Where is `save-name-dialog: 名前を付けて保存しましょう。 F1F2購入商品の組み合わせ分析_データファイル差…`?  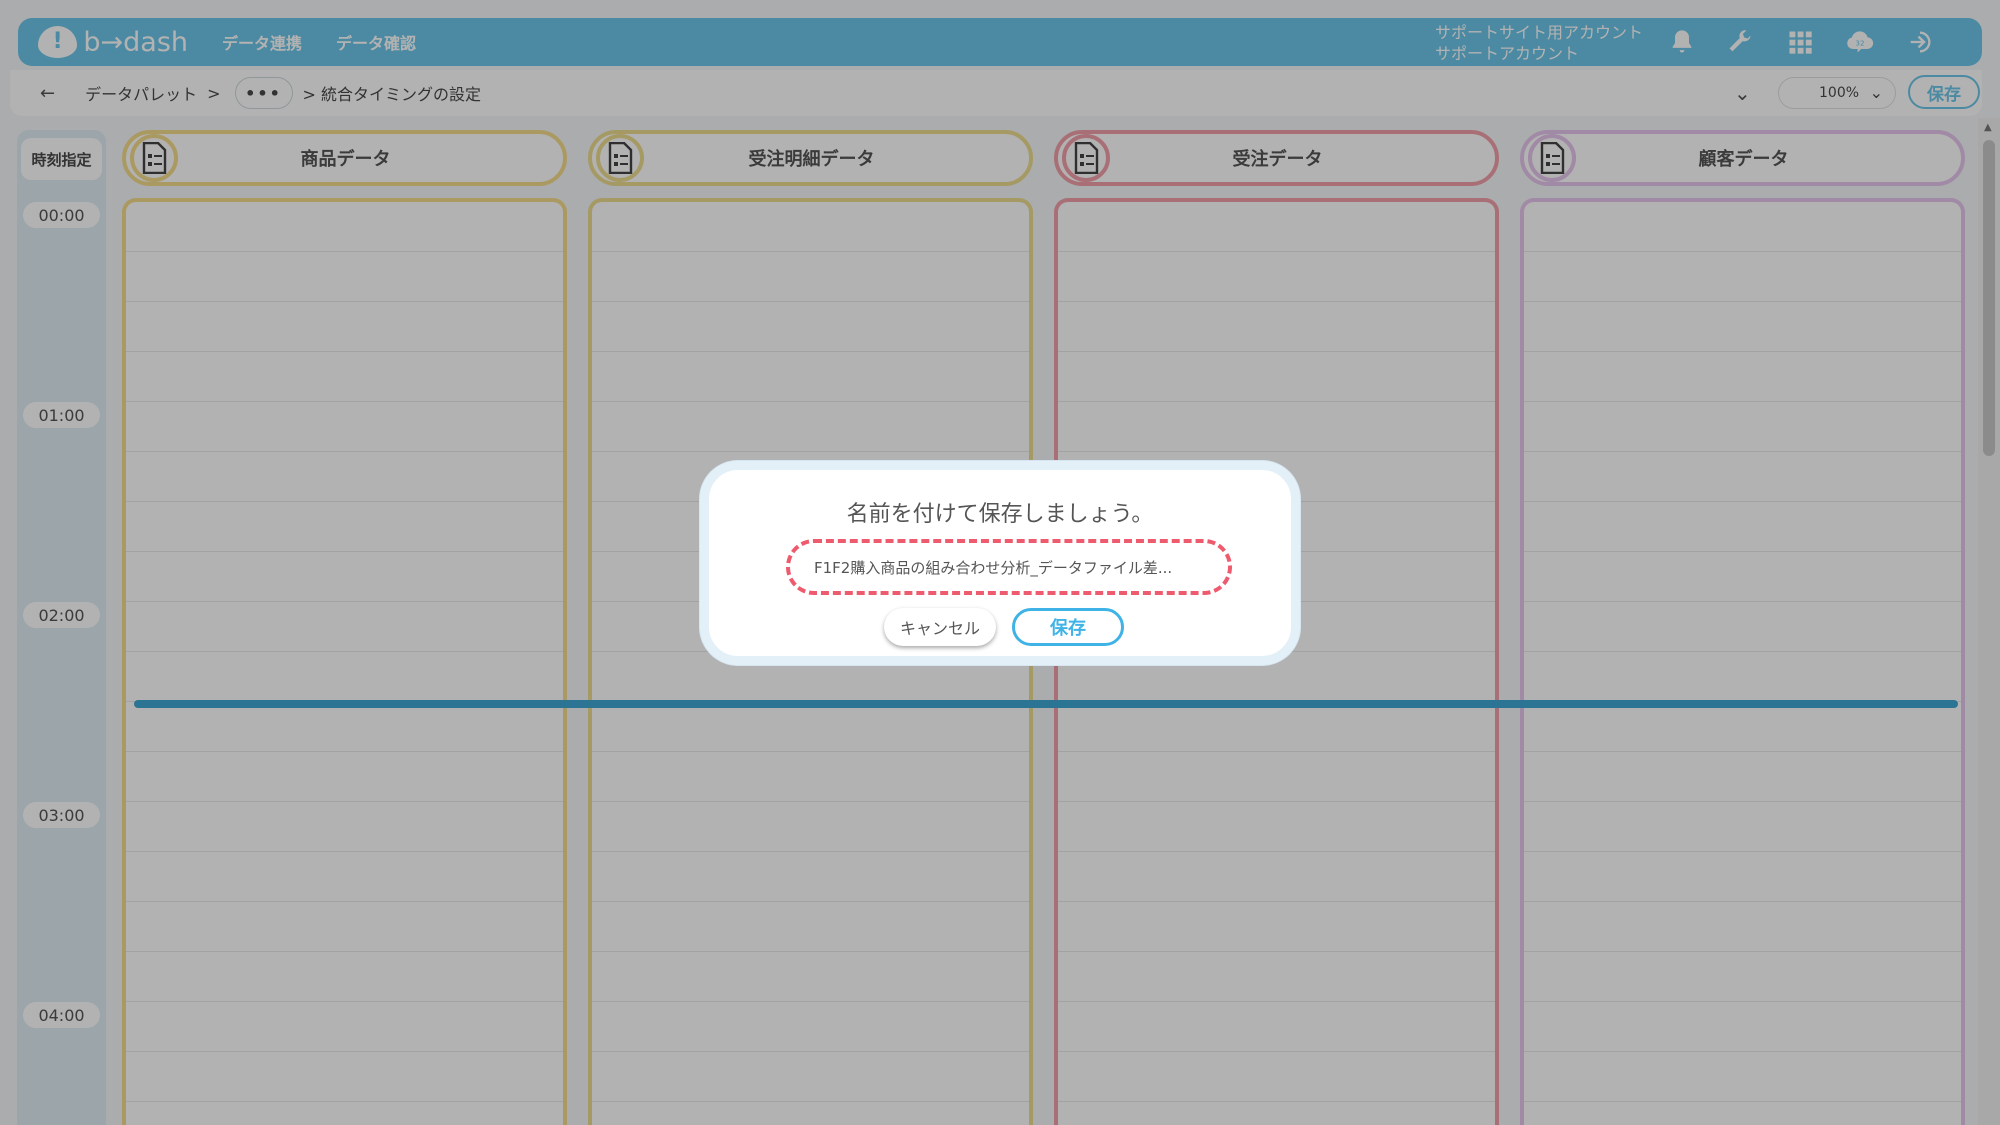 save-name-dialog: 名前を付けて保存しましょう。 F1F2購入商品の組み合わせ分析_データファイル差… is located at coordinates (1000, 563).